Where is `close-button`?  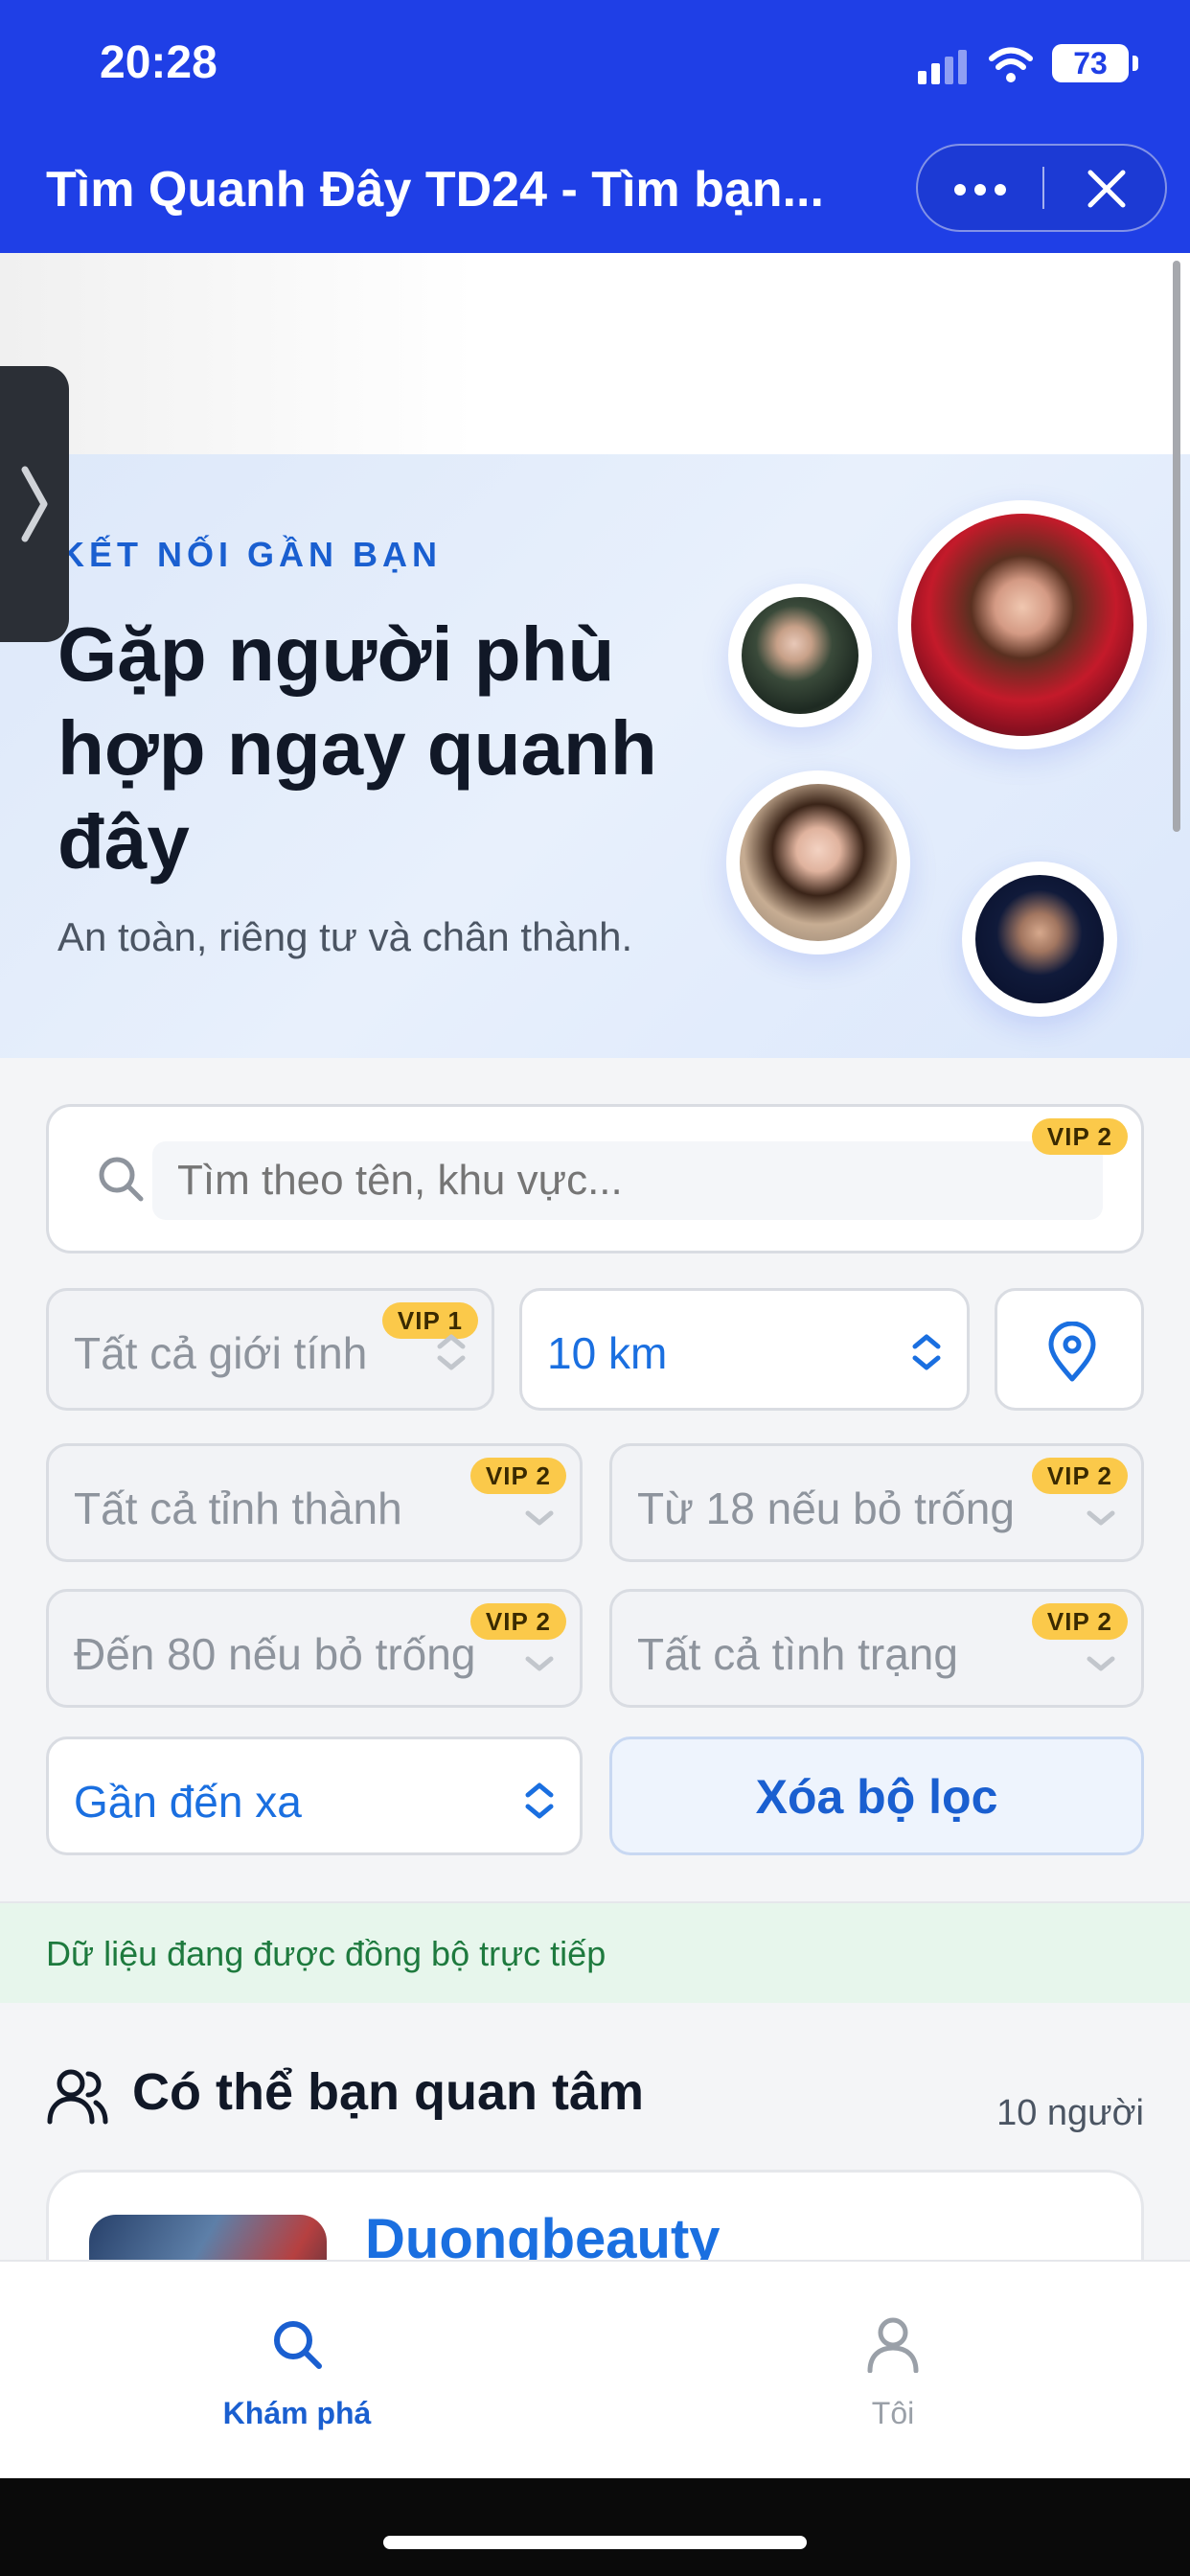
close-button is located at coordinates (1106, 188).